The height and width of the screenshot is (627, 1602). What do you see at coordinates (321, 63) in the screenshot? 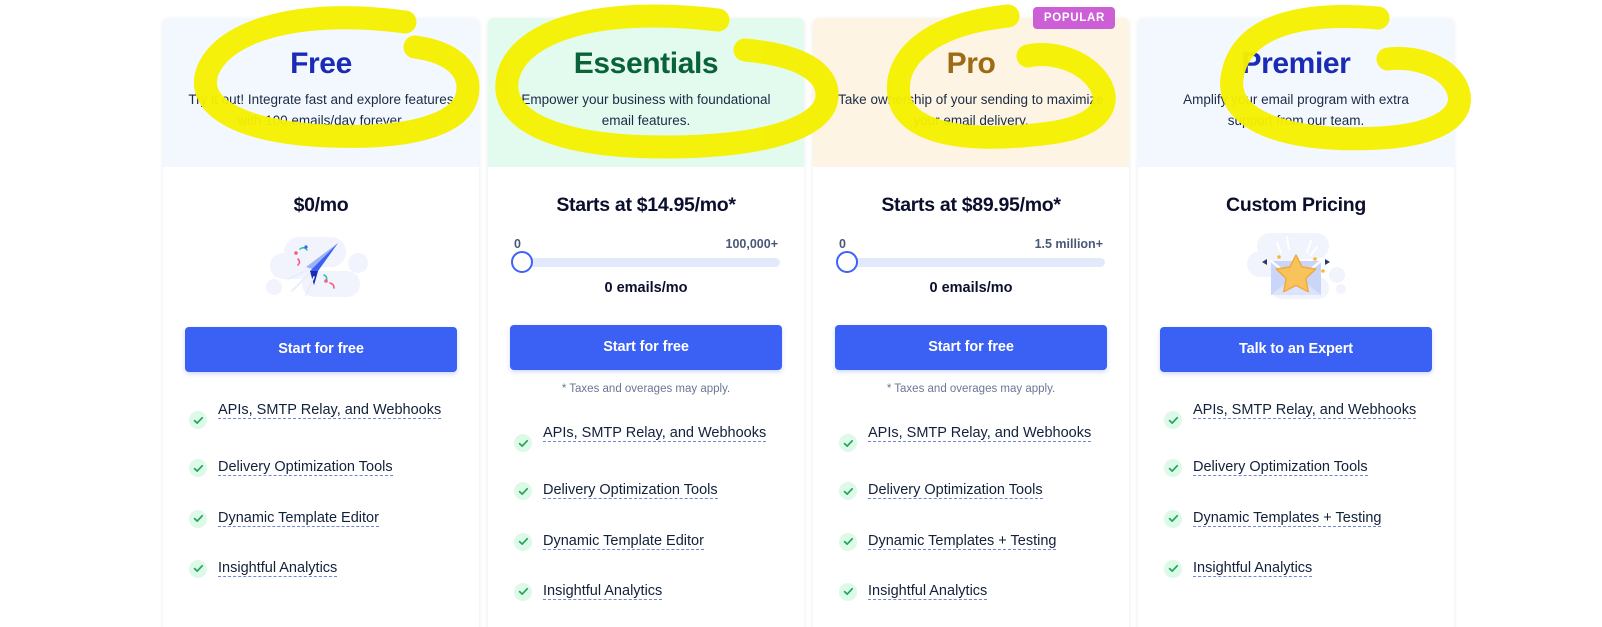
I see `plan-name-free: Free` at bounding box center [321, 63].